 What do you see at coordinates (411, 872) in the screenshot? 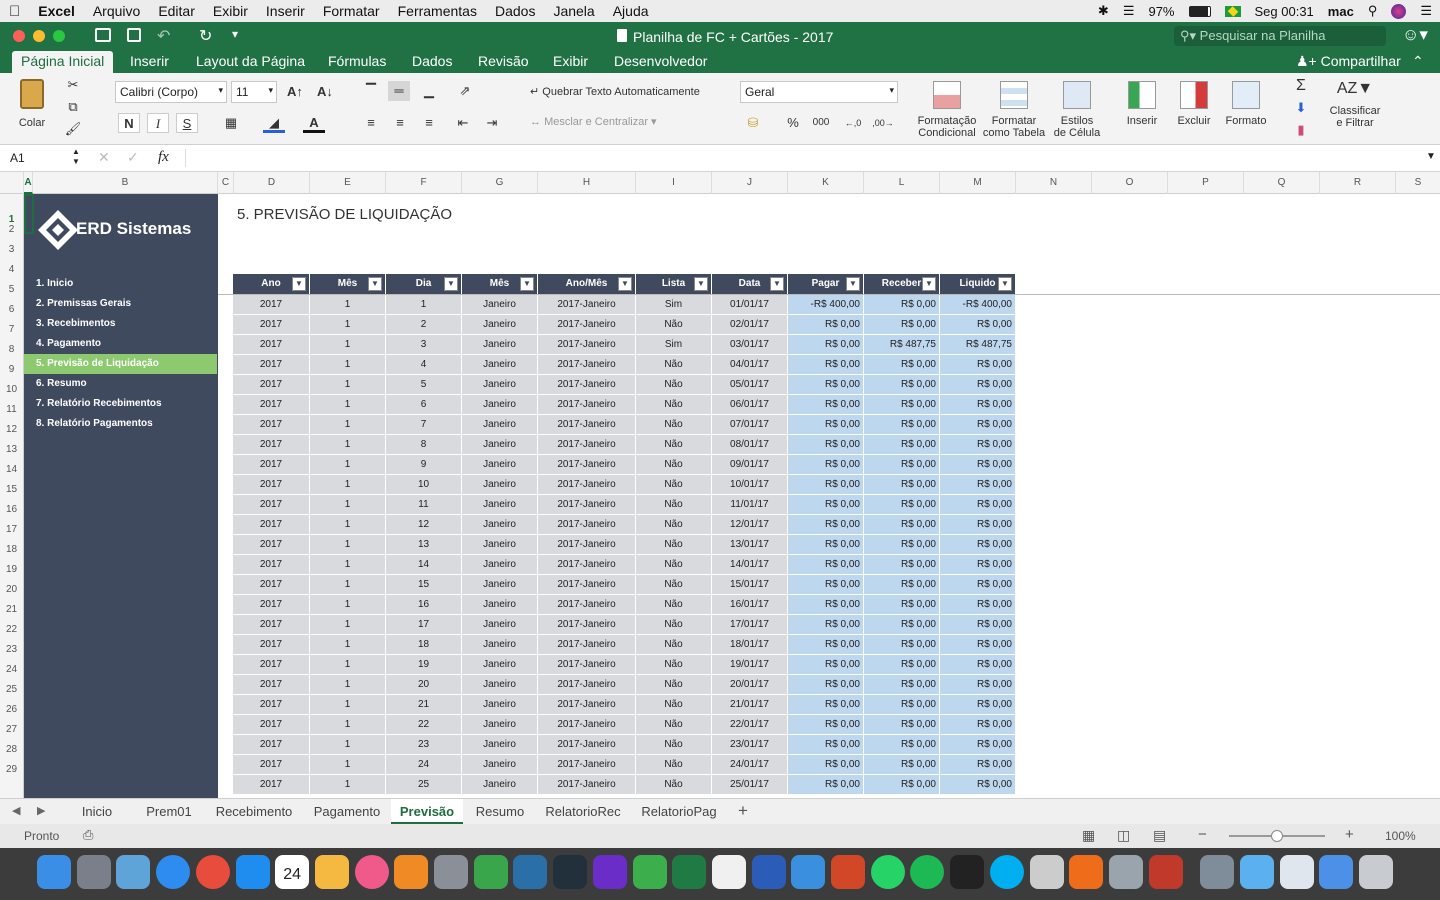
I see `books-icon` at bounding box center [411, 872].